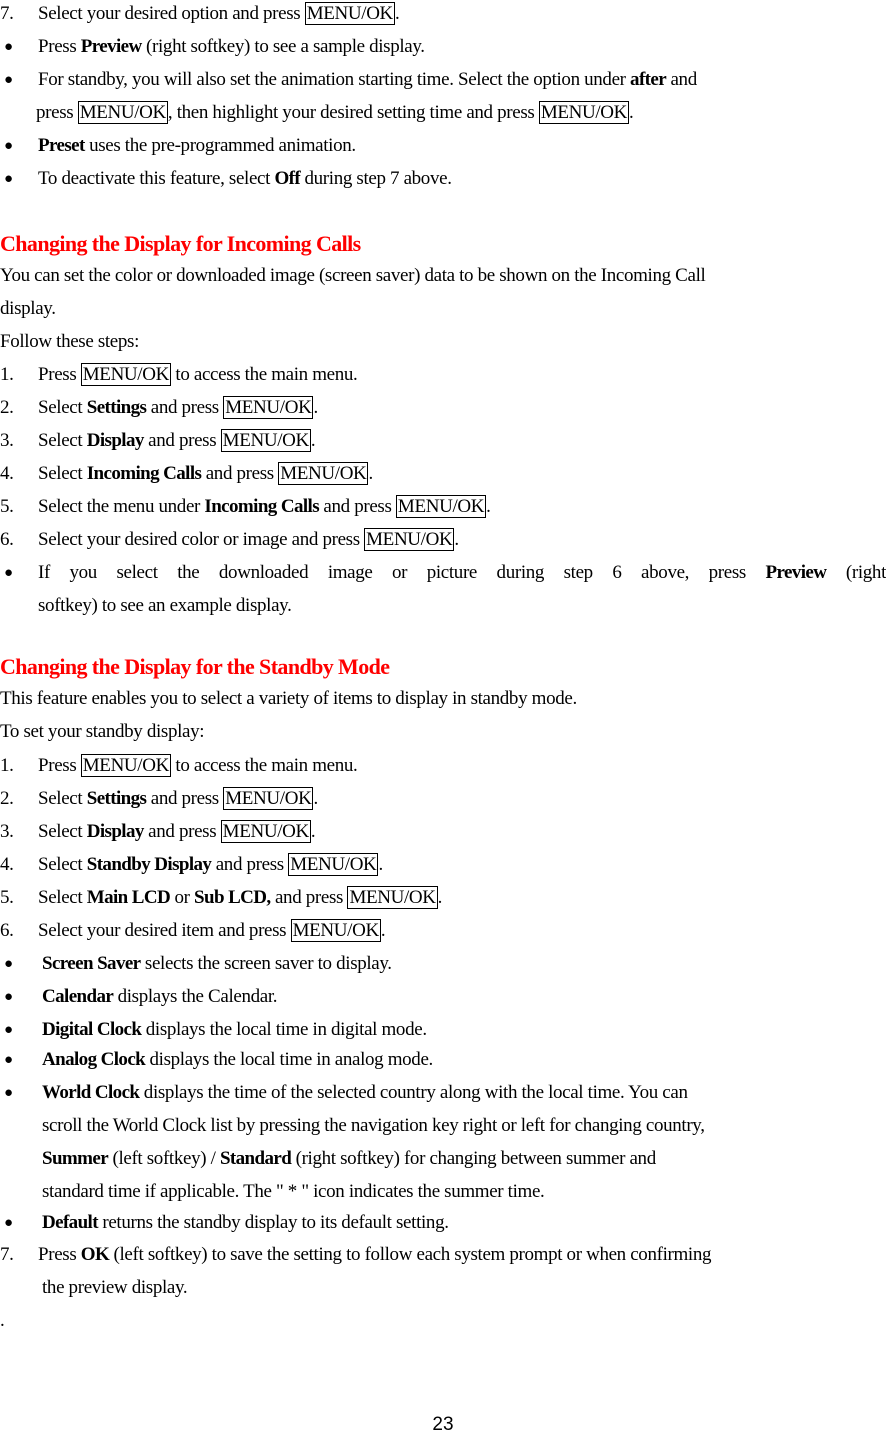 This screenshot has width=886, height=1436. What do you see at coordinates (443, 1424) in the screenshot?
I see `page-number: 23` at bounding box center [443, 1424].